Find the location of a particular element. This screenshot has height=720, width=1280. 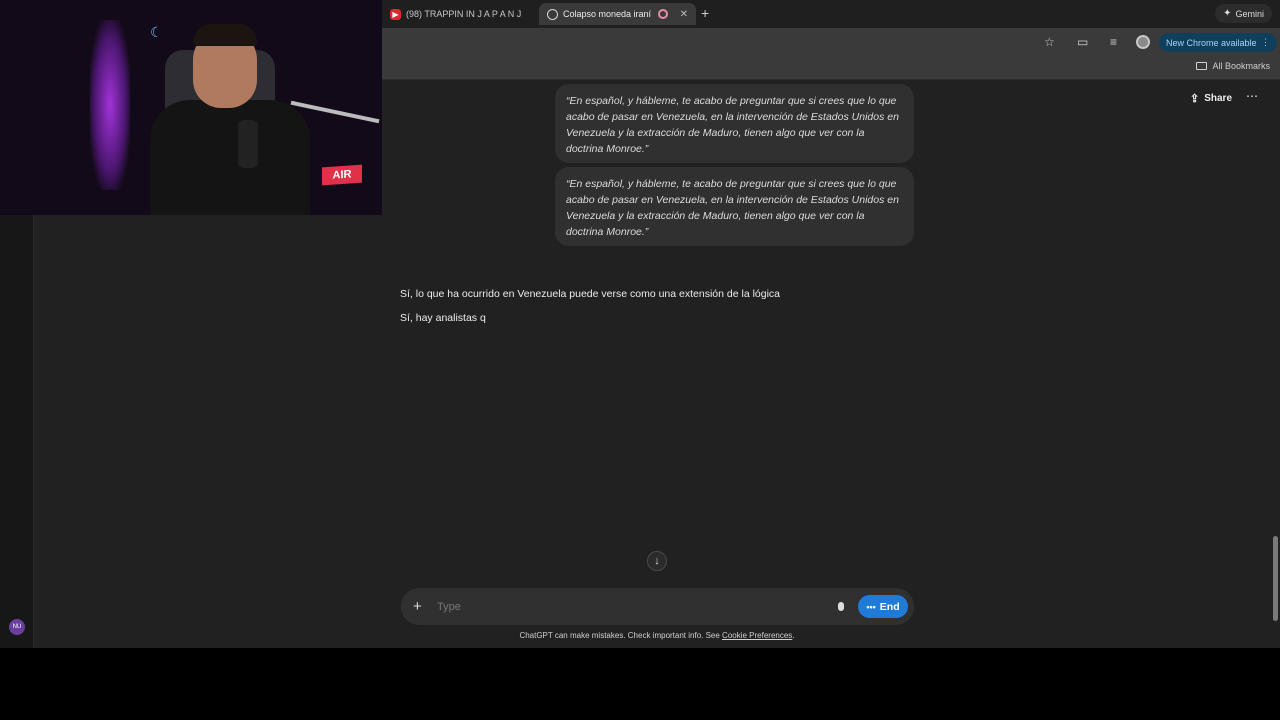

all-bookmarks: All Bookmarks is located at coordinates (1233, 66).